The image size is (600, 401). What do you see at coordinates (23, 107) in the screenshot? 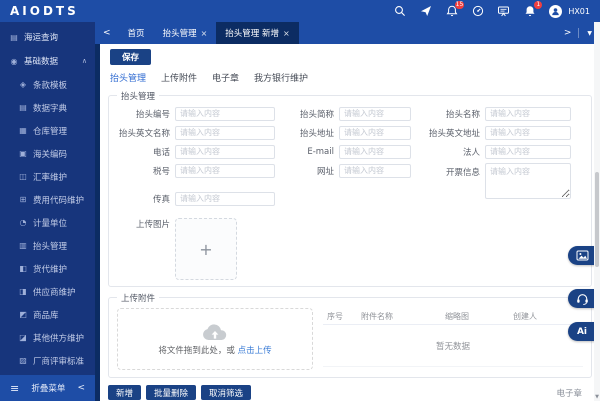
I see `data-dictionary-icon: ▤` at bounding box center [23, 107].